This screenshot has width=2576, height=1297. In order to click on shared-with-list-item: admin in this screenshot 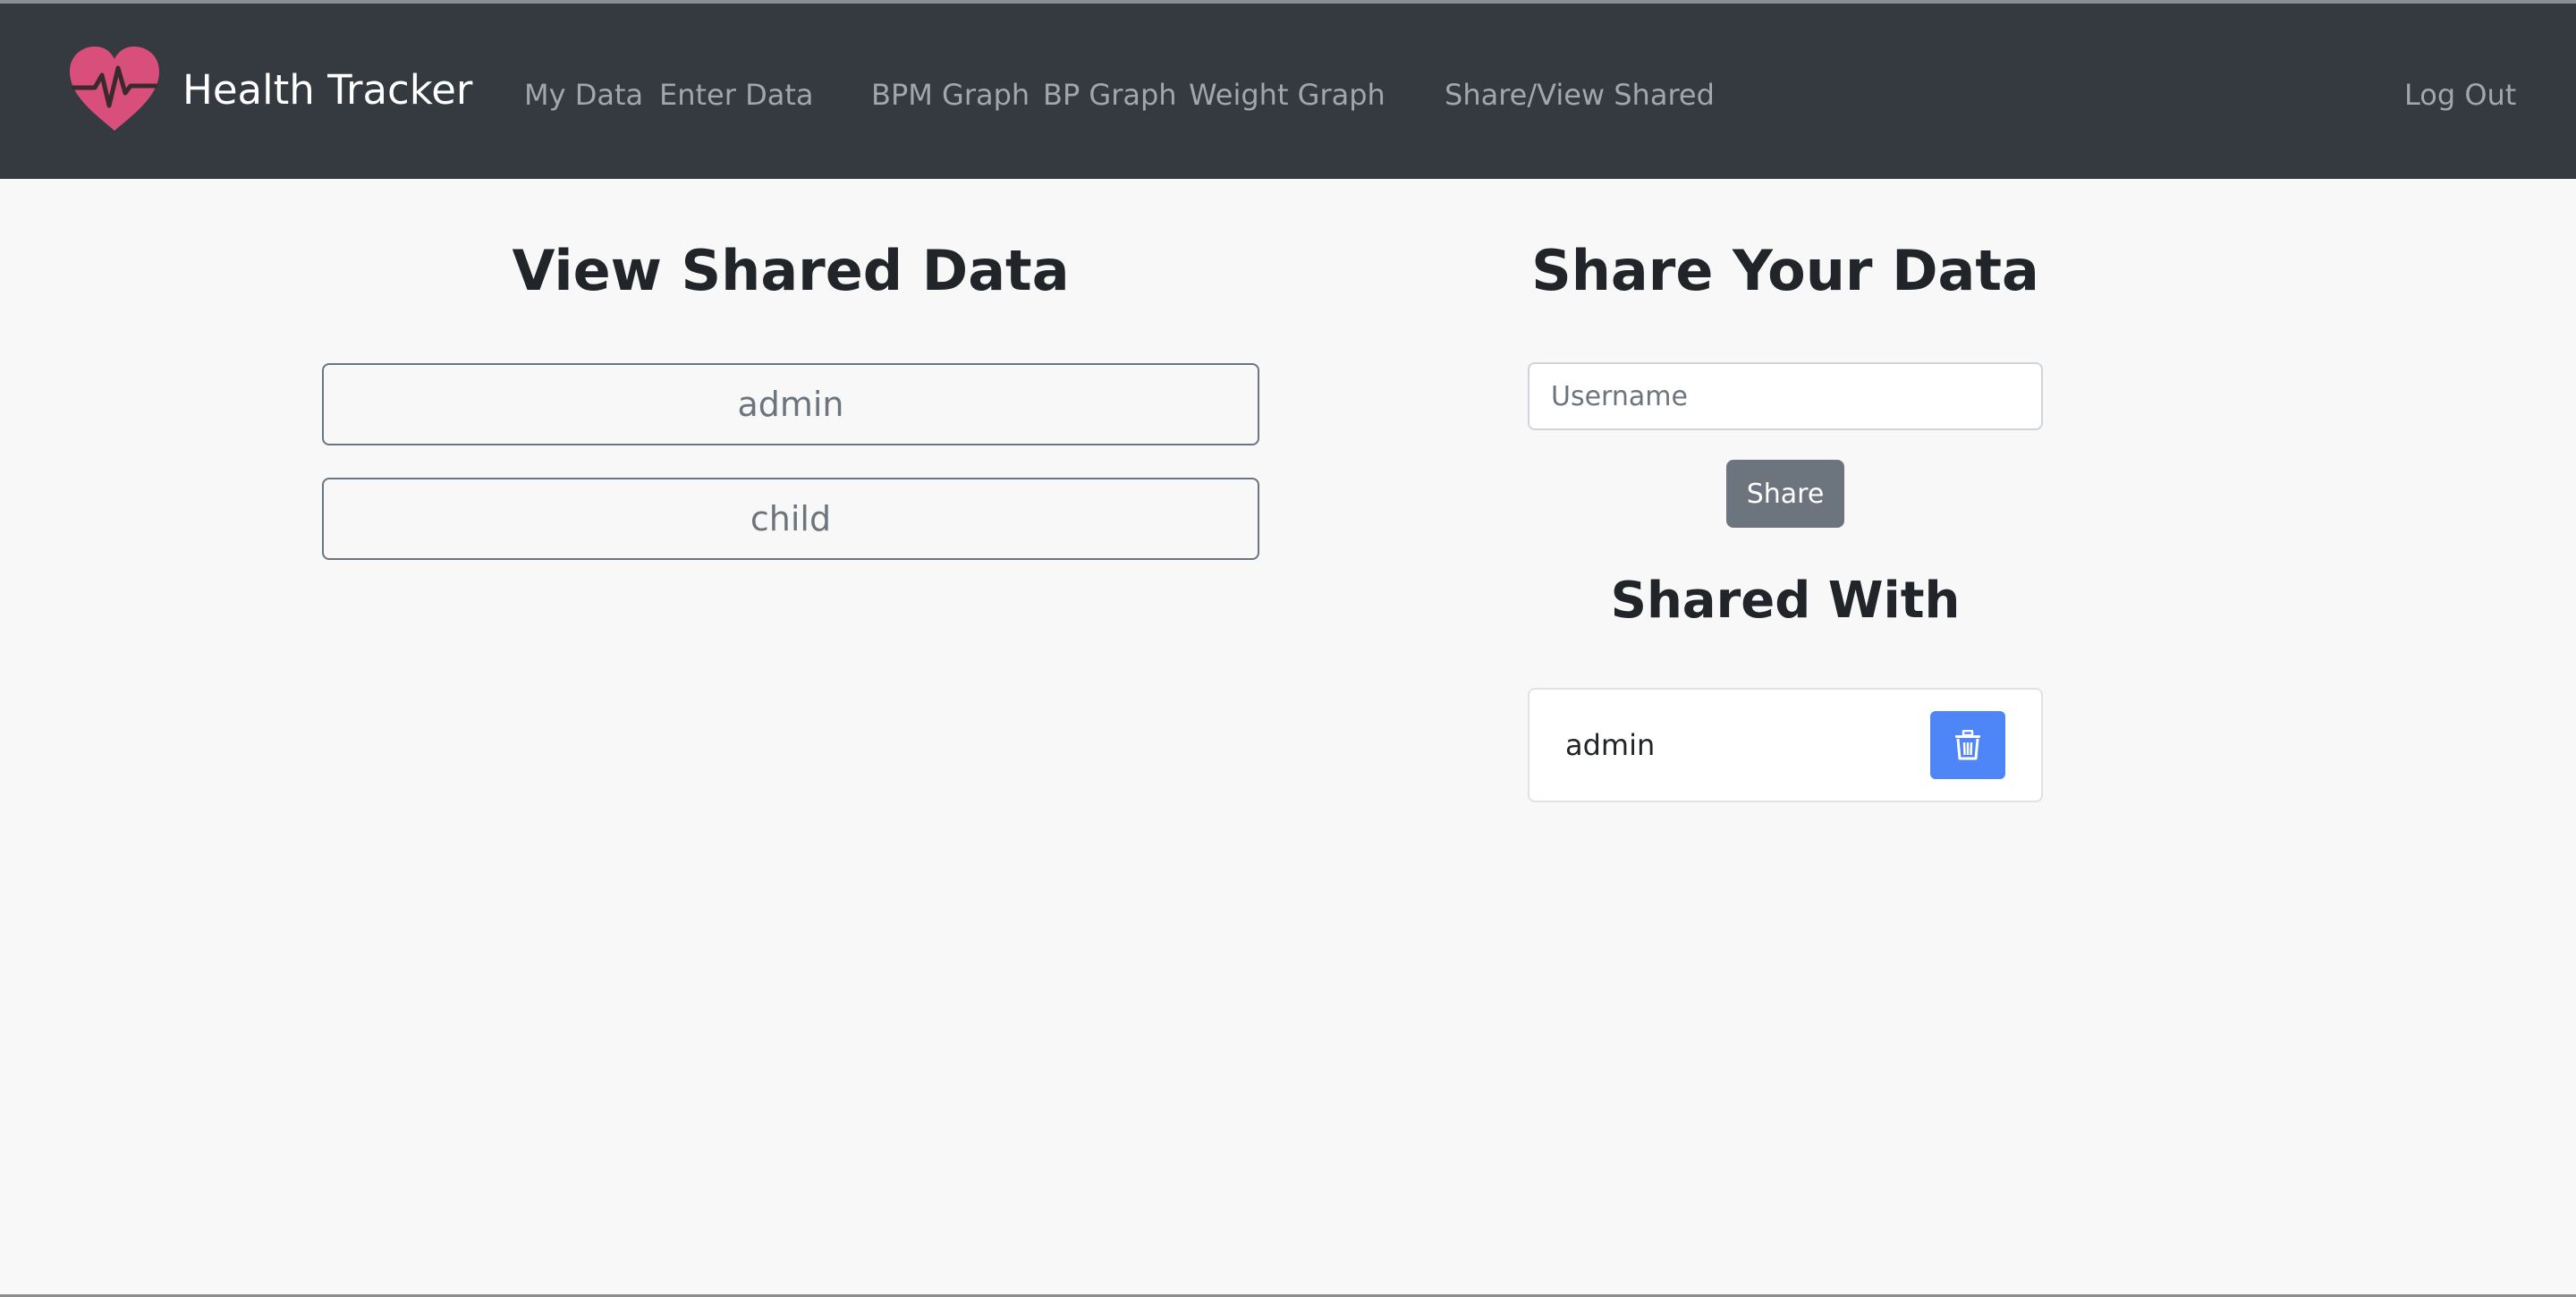, I will do `click(1785, 745)`.